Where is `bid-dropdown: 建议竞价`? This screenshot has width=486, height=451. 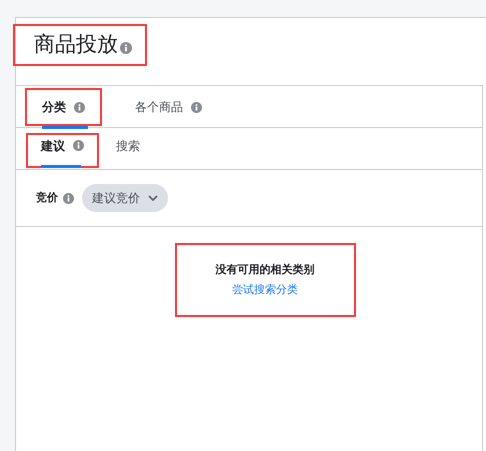
bid-dropdown: 建议竞价 is located at coordinates (125, 198).